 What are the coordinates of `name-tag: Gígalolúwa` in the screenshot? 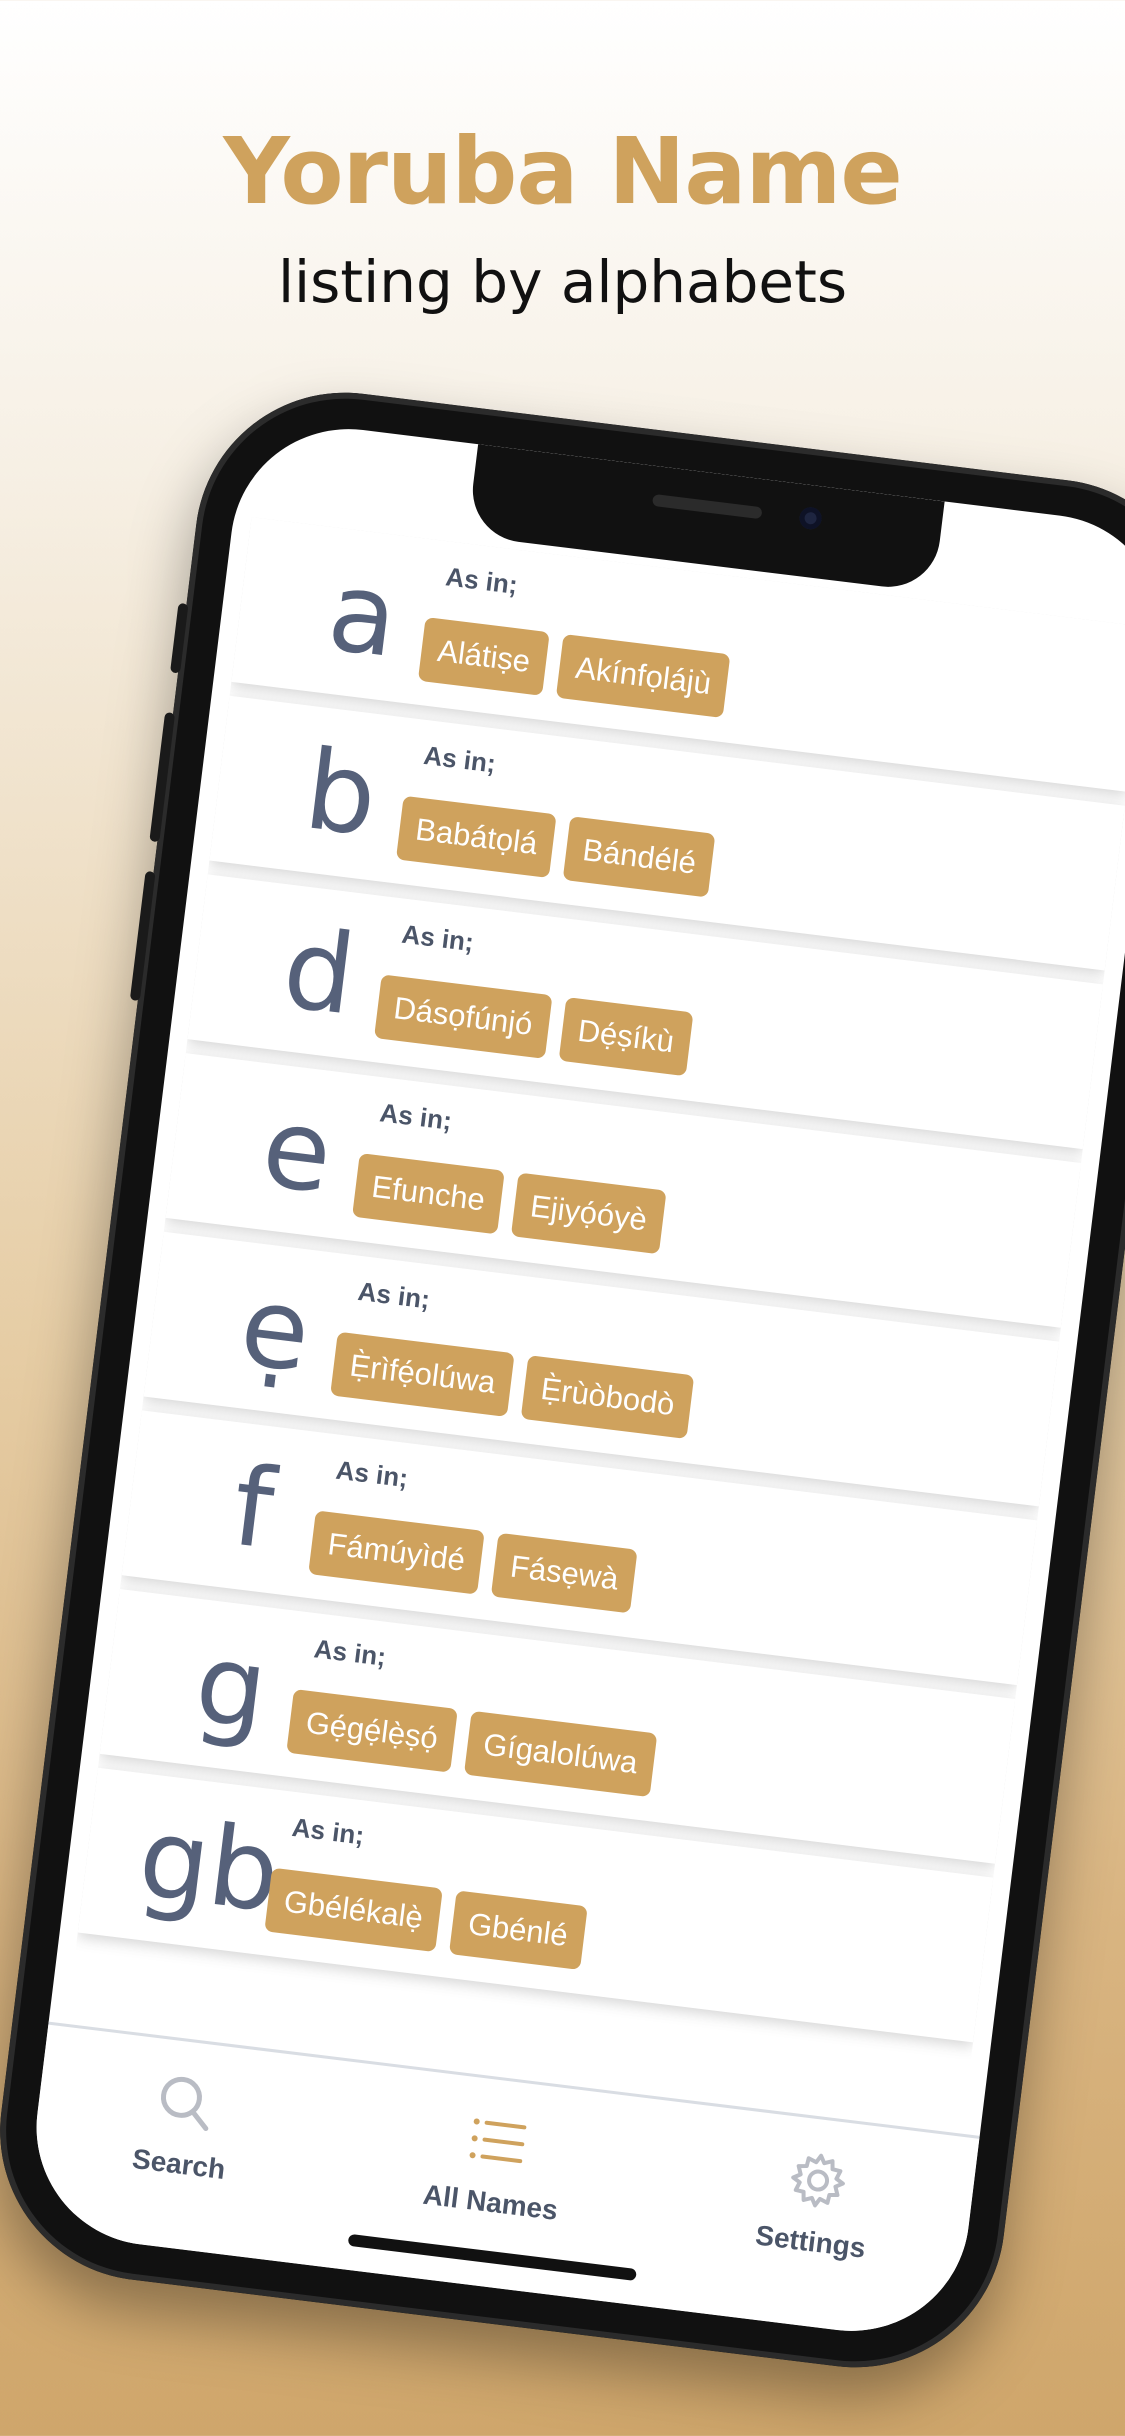 It's located at (560, 1754).